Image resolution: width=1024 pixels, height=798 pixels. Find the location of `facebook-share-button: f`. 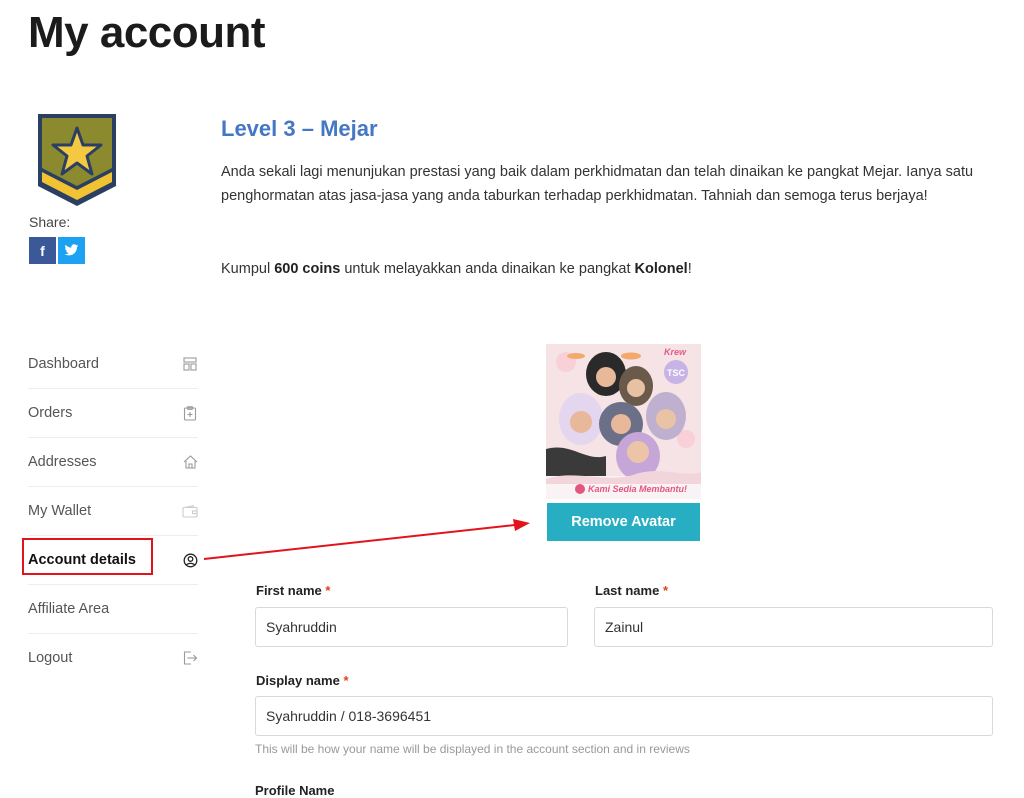

facebook-share-button: f is located at coordinates (42, 250).